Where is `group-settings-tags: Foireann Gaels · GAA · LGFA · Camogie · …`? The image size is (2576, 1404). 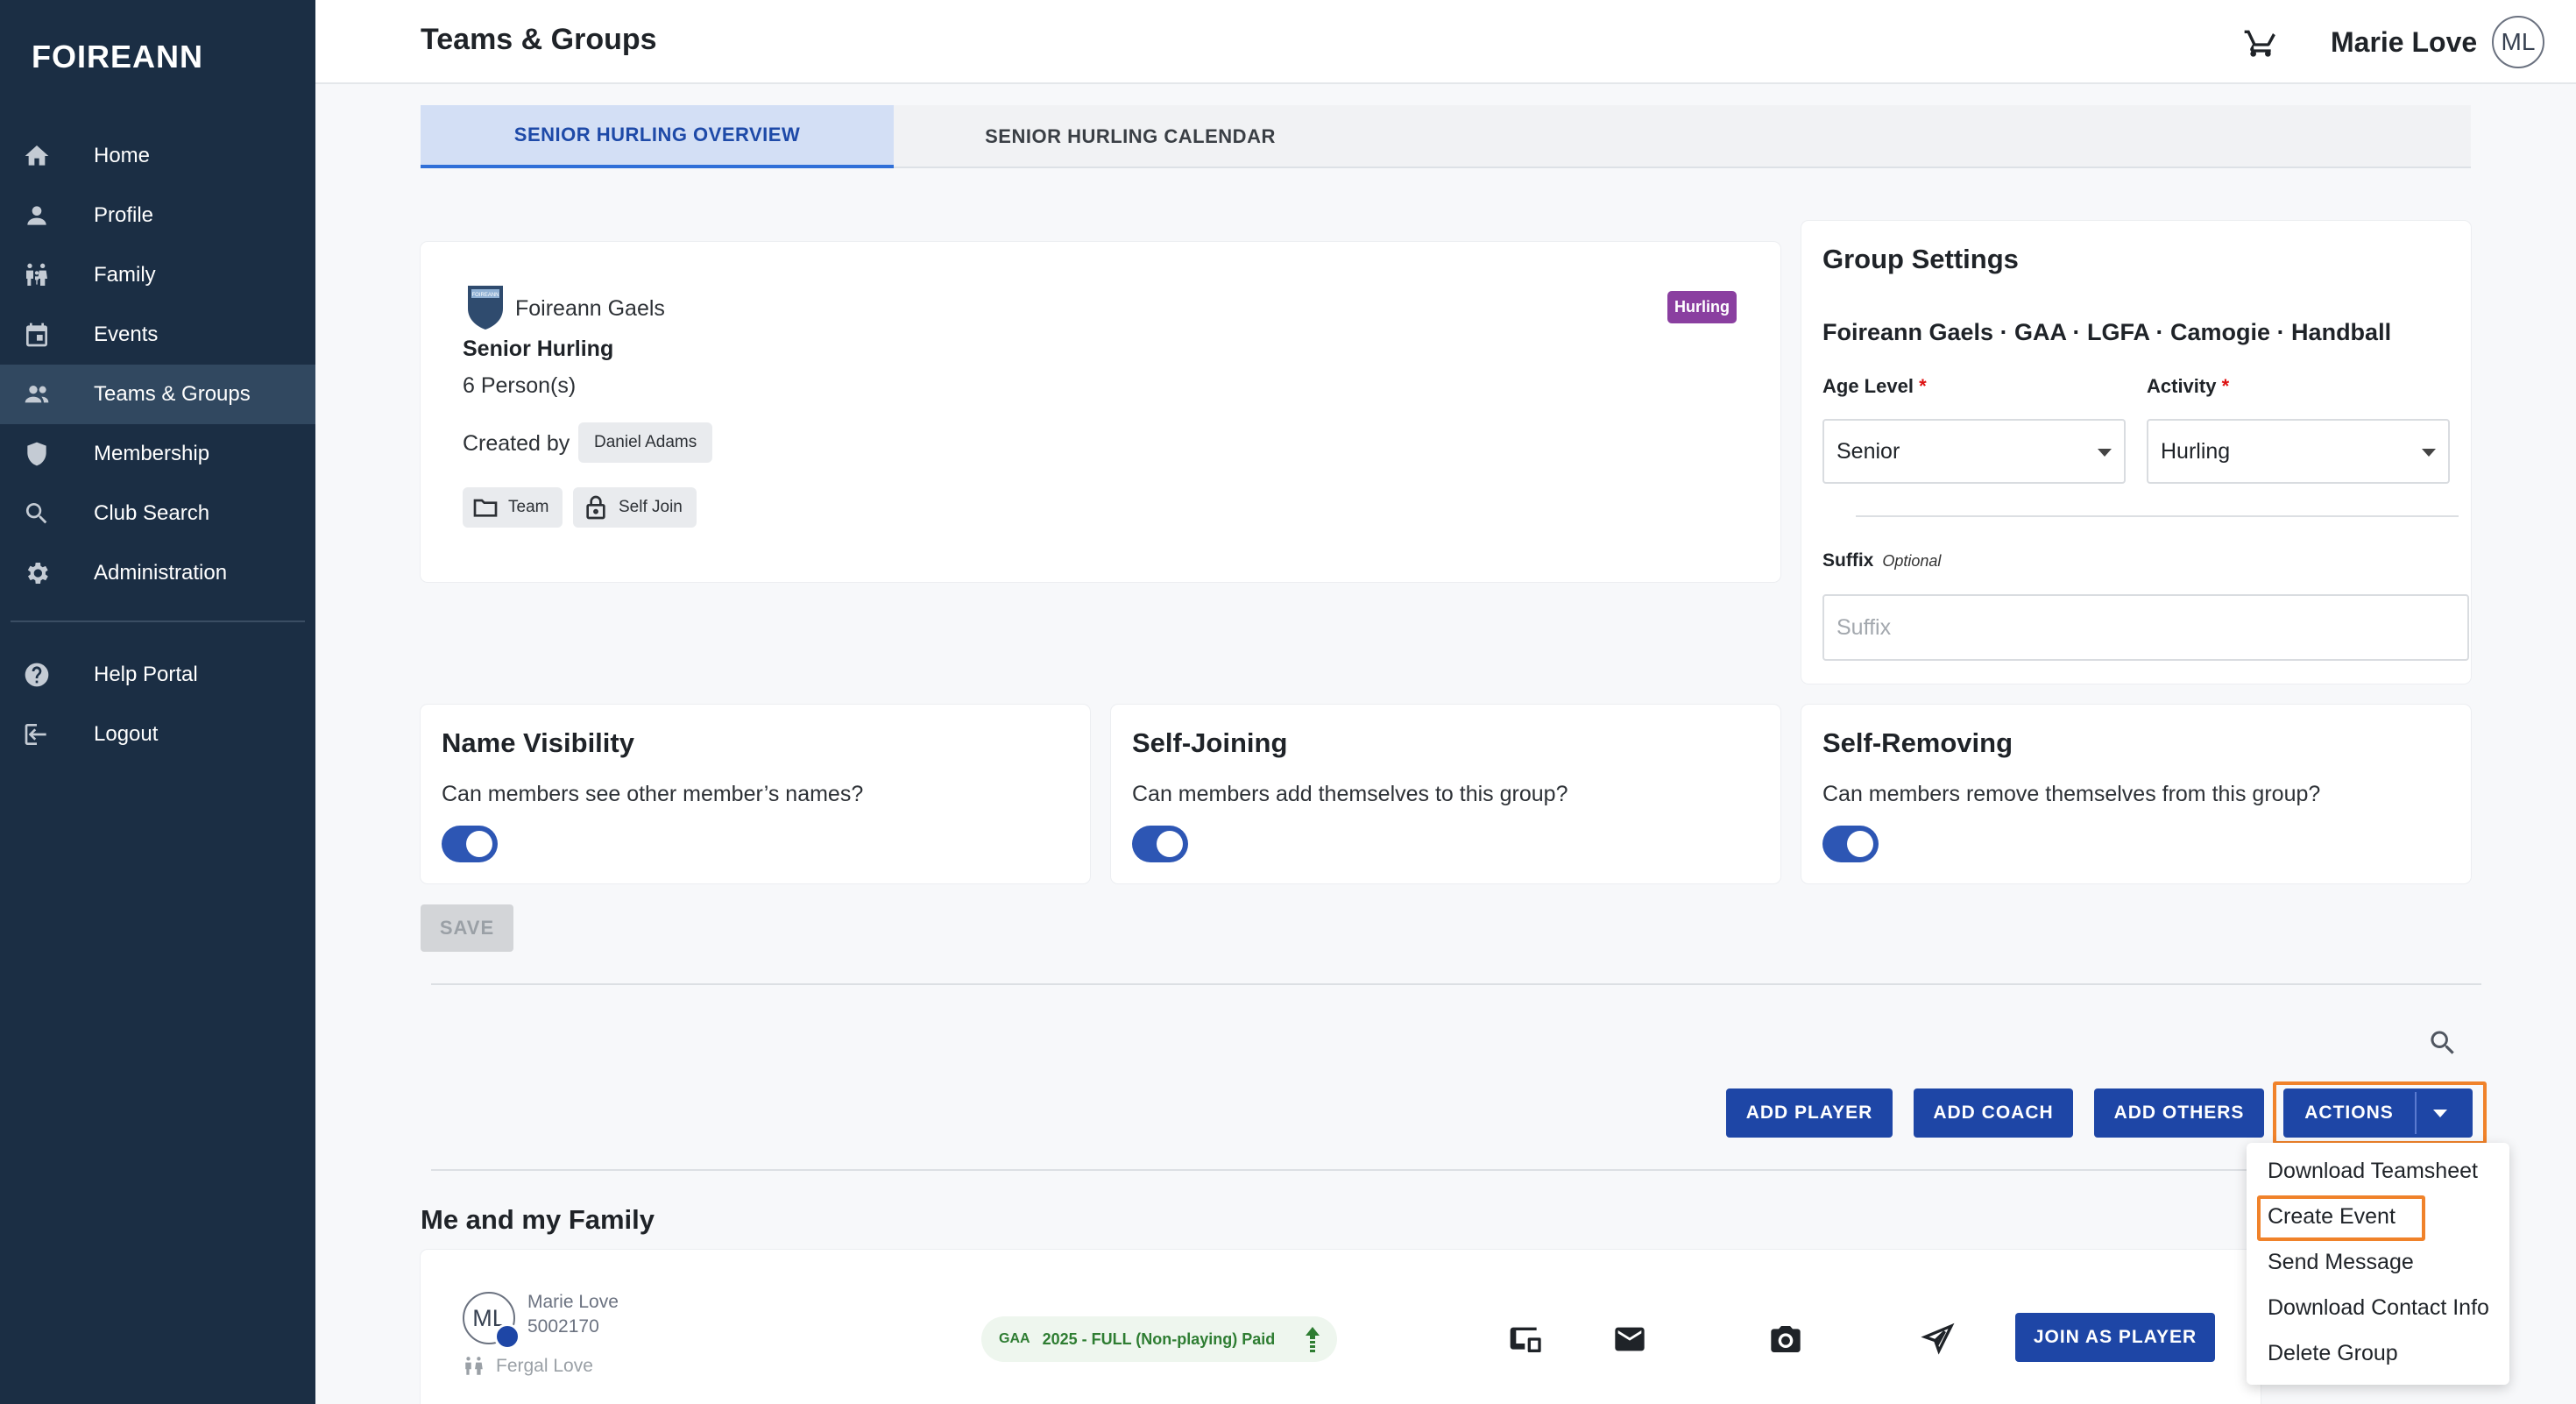
group-settings-tags: Foireann Gaels · GAA · LGFA · Camogie · … is located at coordinates (2107, 332).